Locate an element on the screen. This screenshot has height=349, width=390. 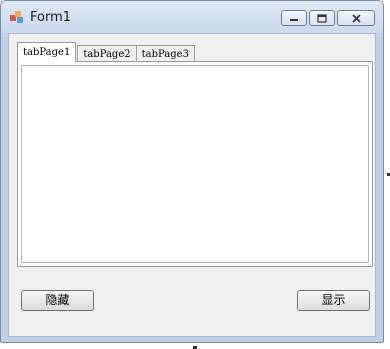
maximize-icon is located at coordinates (322, 18).